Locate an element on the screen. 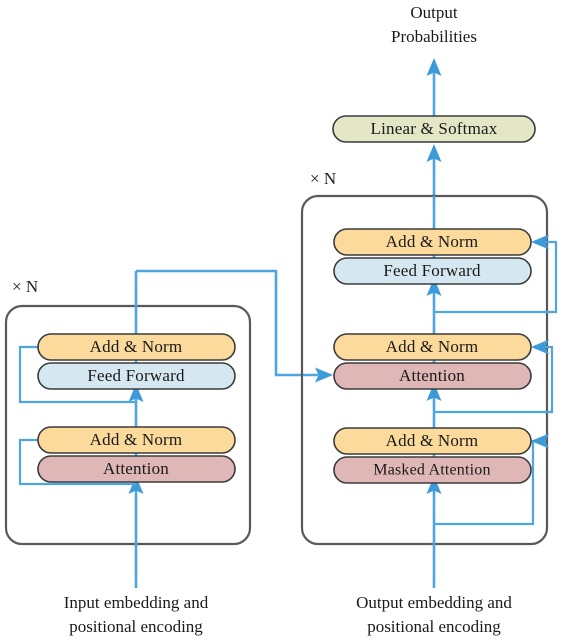 The image size is (570, 642). encoder-add-norm-upper-label: Add & Norm is located at coordinates (136, 346).